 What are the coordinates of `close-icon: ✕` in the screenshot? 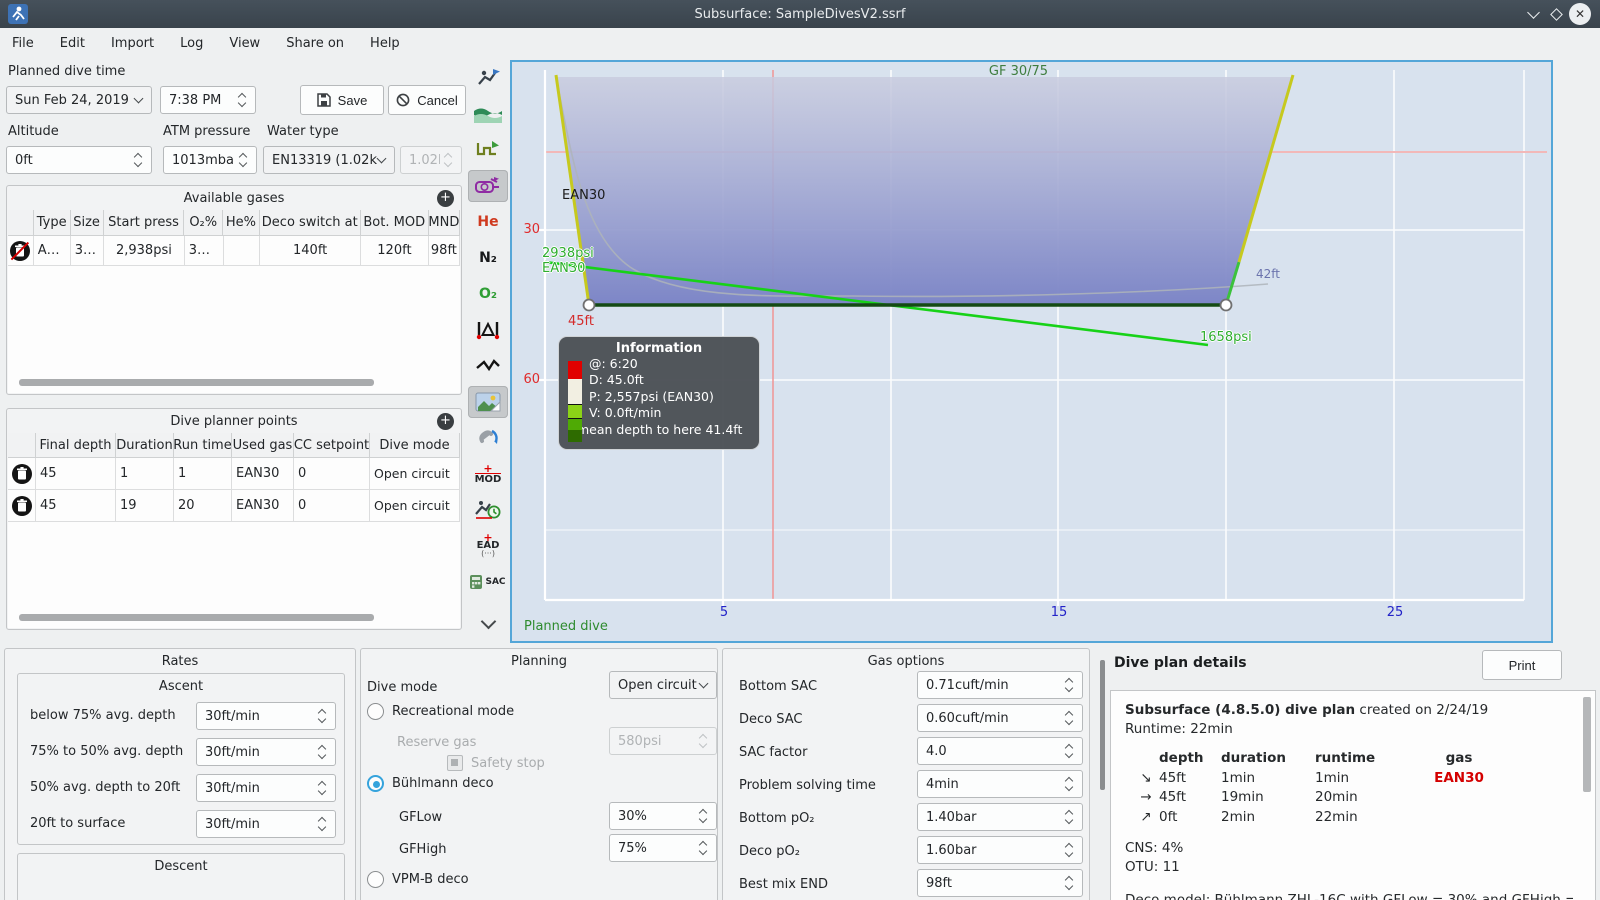 It's located at (1580, 14).